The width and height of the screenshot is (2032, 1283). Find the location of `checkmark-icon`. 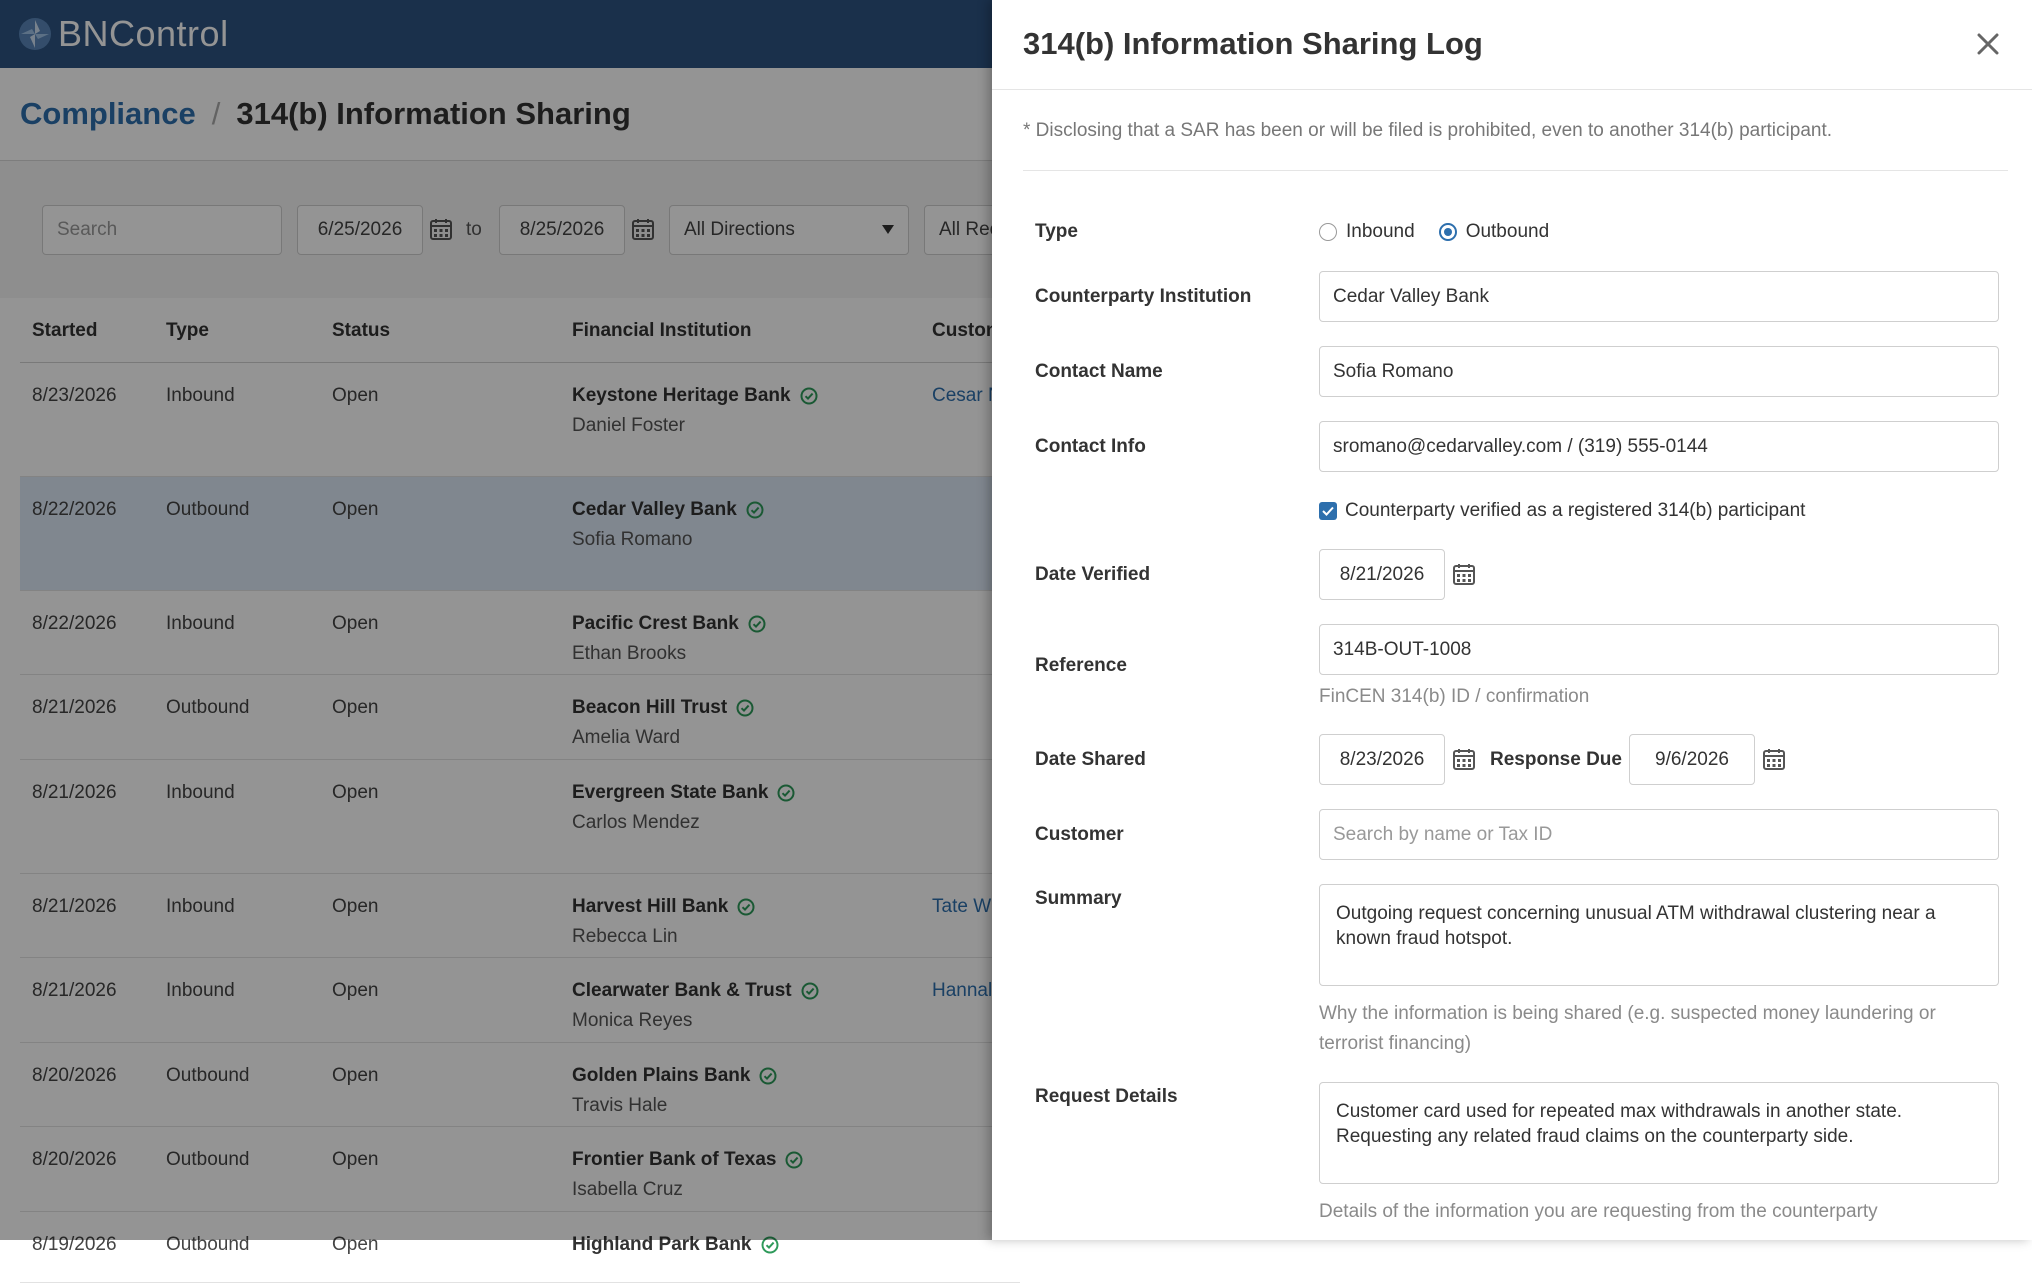

checkmark-icon is located at coordinates (1328, 511).